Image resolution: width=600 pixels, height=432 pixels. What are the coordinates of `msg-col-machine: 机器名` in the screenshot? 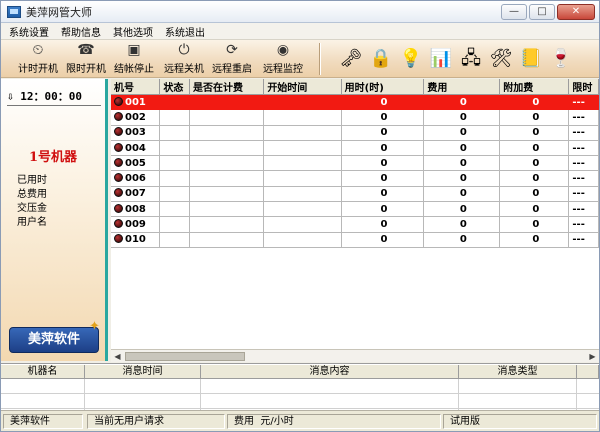 It's located at (43, 372).